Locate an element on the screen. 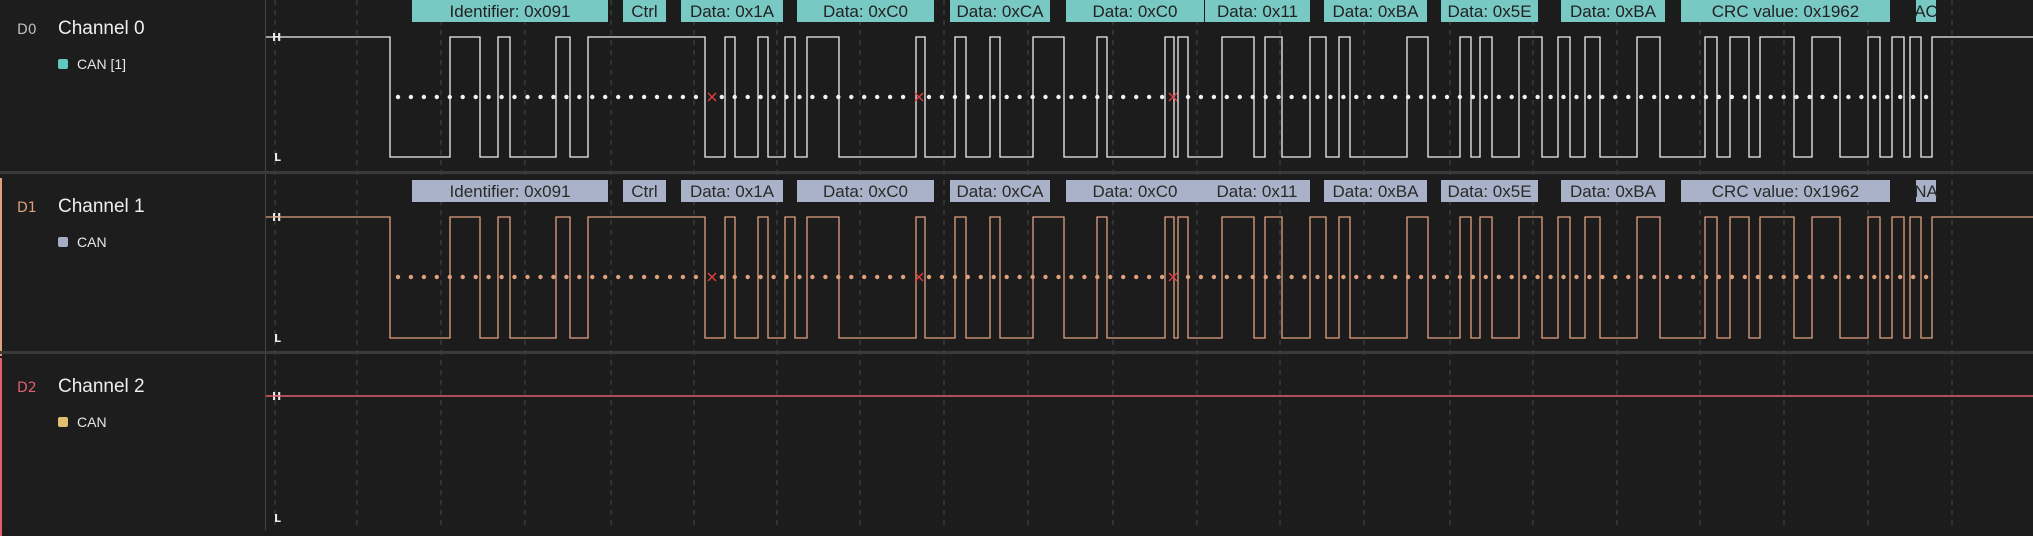  decode-frame-label: CRC value: 0x1962 is located at coordinates (1785, 191).